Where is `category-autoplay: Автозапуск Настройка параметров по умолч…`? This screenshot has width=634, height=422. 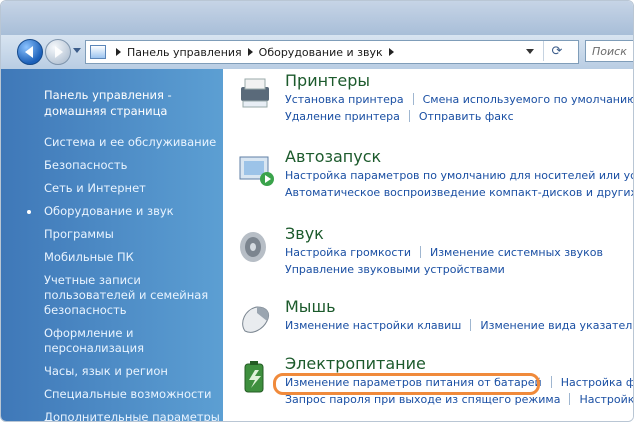
category-autoplay: Автозапуск Настройка параметров по умолч… is located at coordinates (435, 178).